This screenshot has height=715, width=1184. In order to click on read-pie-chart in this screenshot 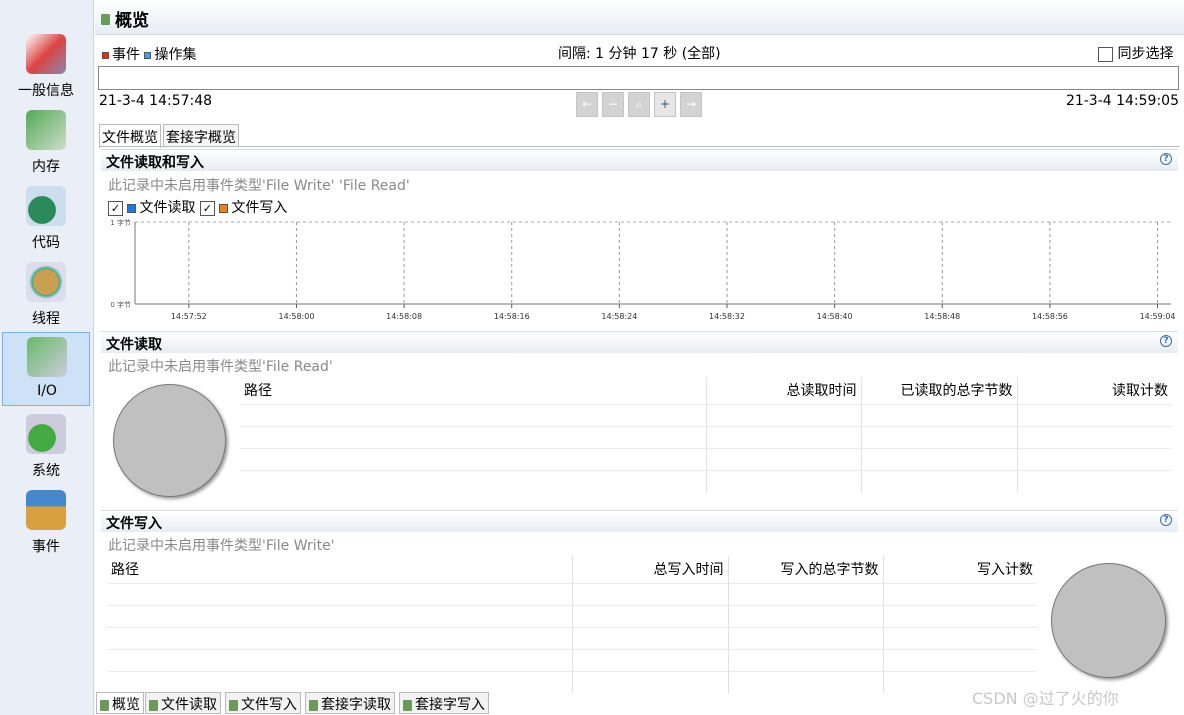, I will do `click(169, 440)`.